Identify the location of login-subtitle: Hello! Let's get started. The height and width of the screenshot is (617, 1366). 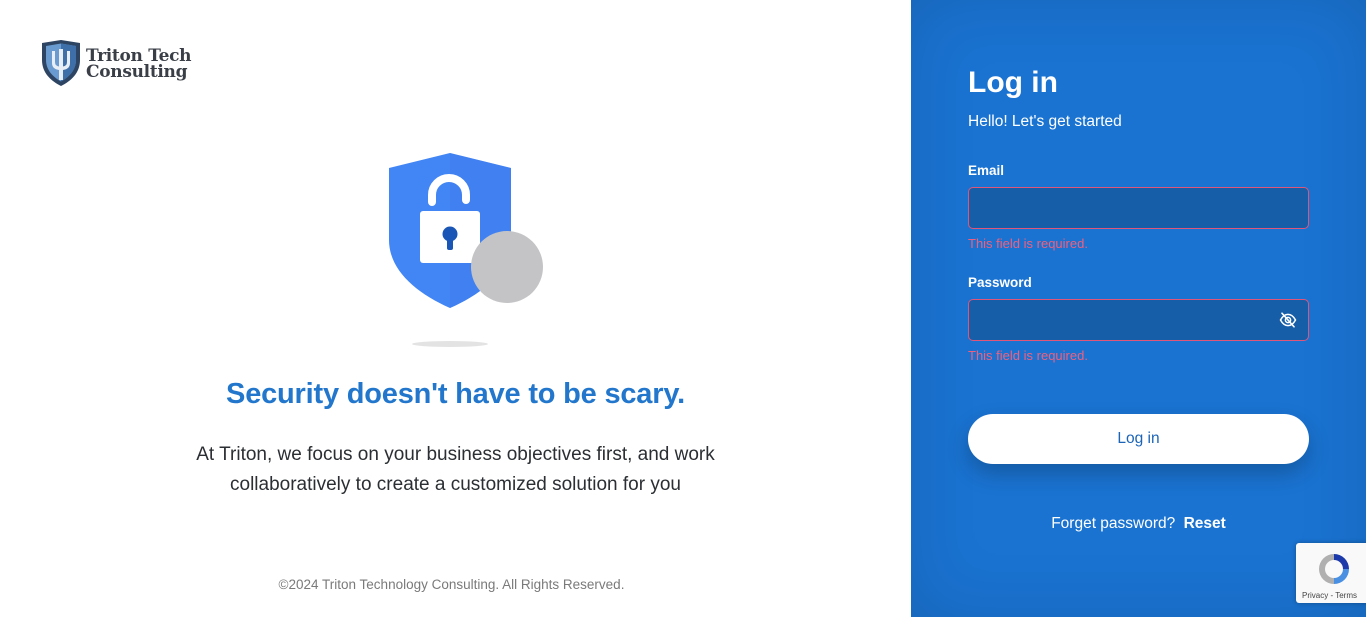
(1045, 121).